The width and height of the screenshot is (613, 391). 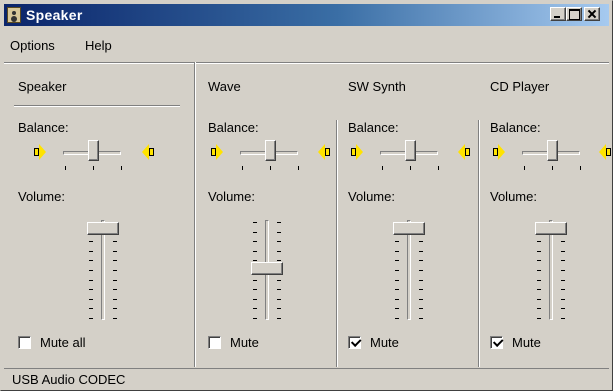 I want to click on status-bar: USB Audio CODEC, so click(x=306, y=378).